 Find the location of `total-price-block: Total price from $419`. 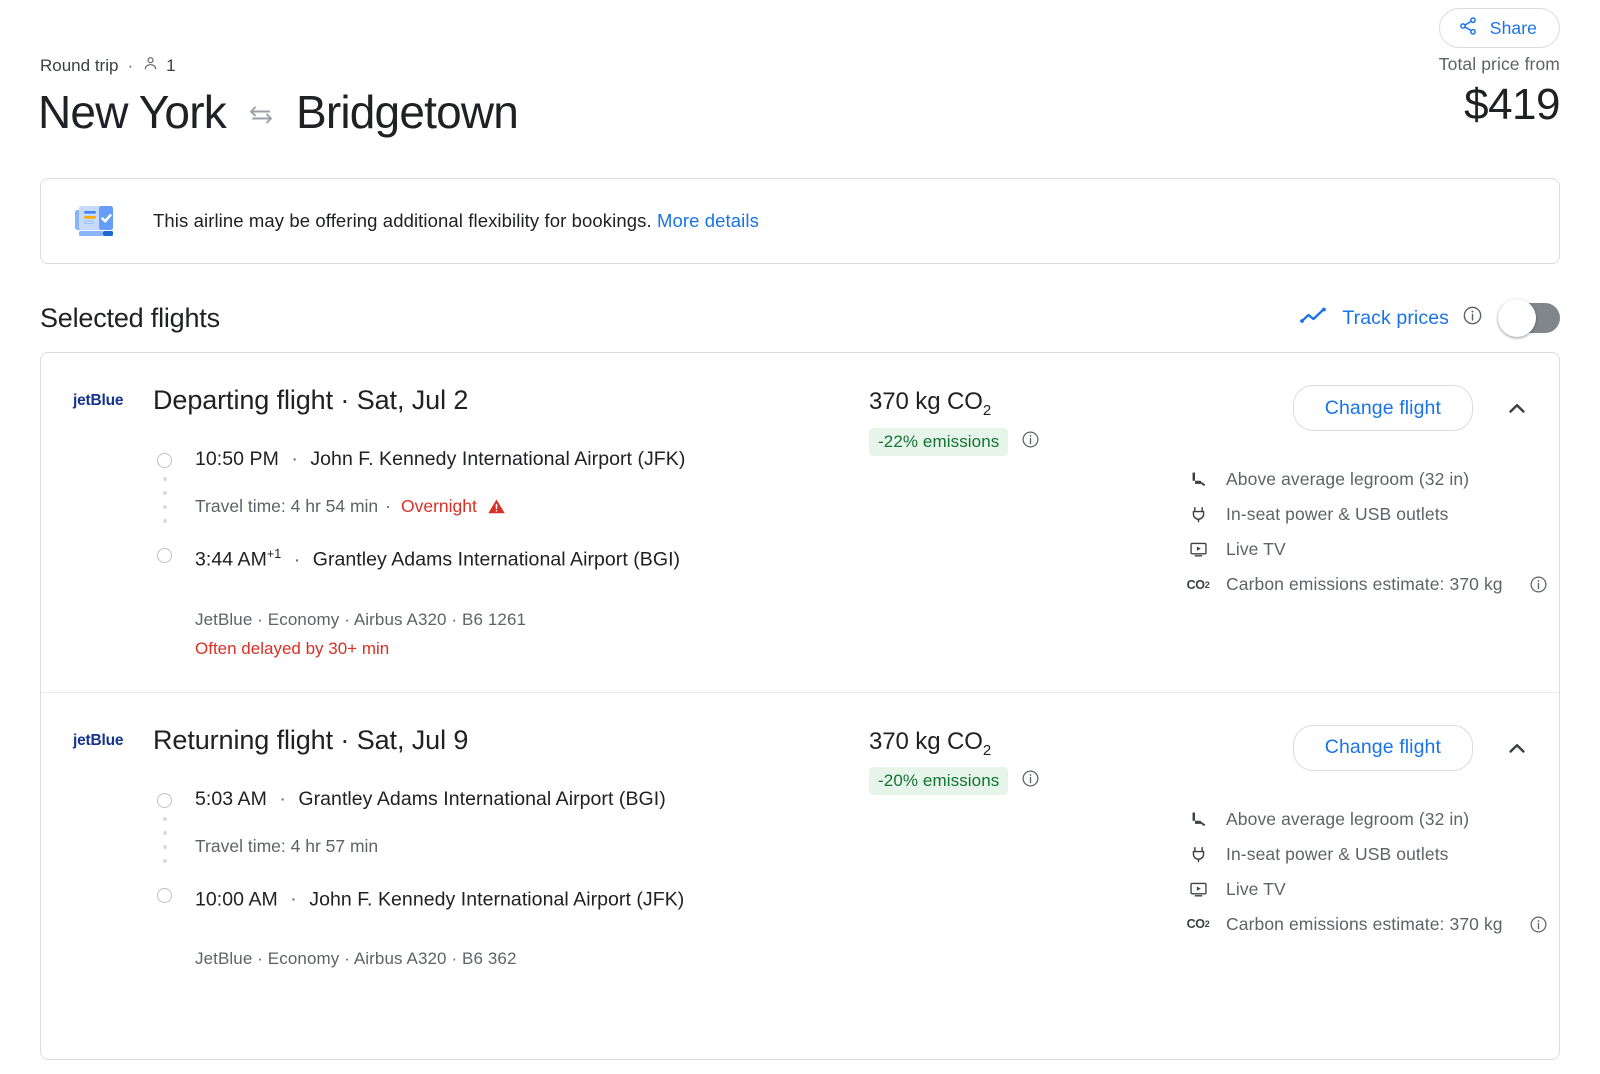

total-price-block: Total price from $419 is located at coordinates (1499, 93).